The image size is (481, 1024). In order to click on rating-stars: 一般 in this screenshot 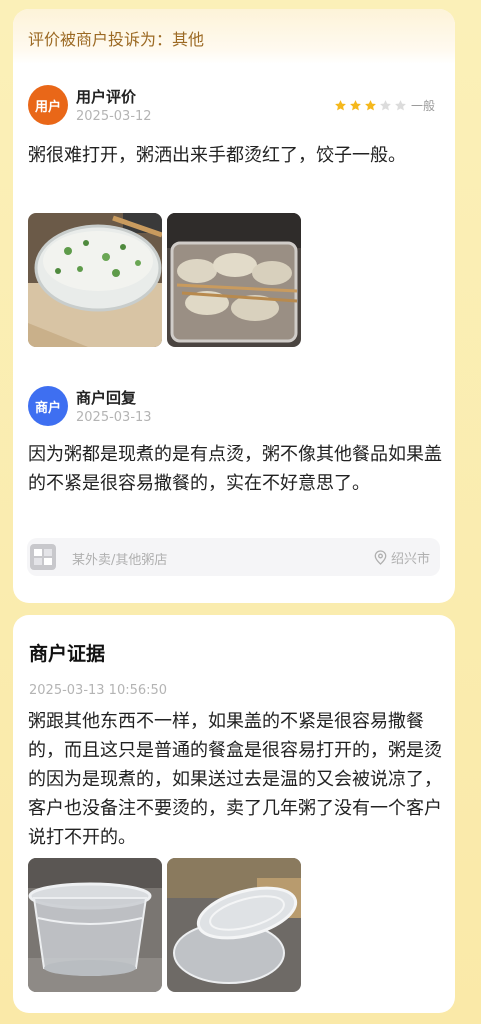, I will do `click(384, 105)`.